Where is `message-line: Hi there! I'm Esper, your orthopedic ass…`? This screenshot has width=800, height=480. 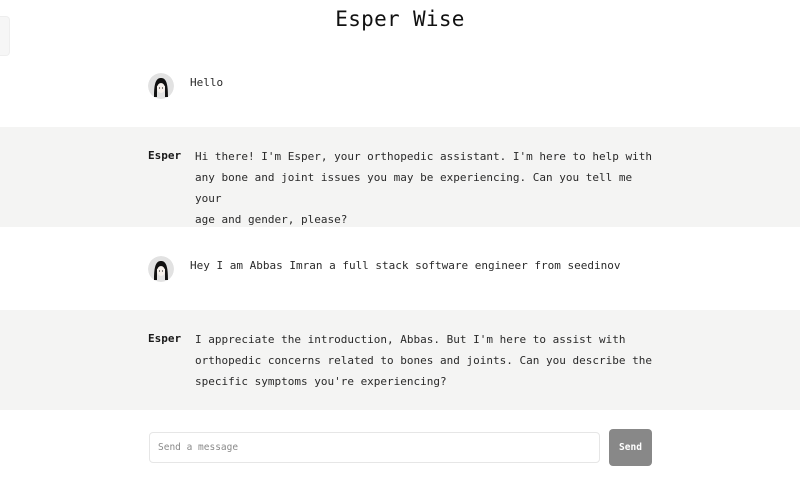
message-line: Hi there! I'm Esper, your orthopedic ass… is located at coordinates (423, 156).